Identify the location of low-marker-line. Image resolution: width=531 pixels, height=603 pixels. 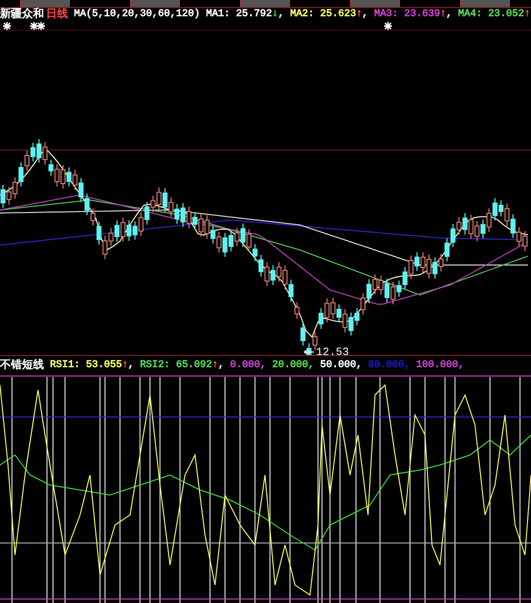
(309, 352).